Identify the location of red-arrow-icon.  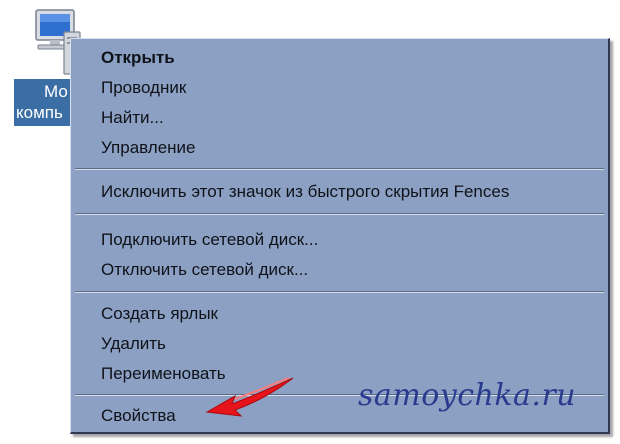
(249, 397).